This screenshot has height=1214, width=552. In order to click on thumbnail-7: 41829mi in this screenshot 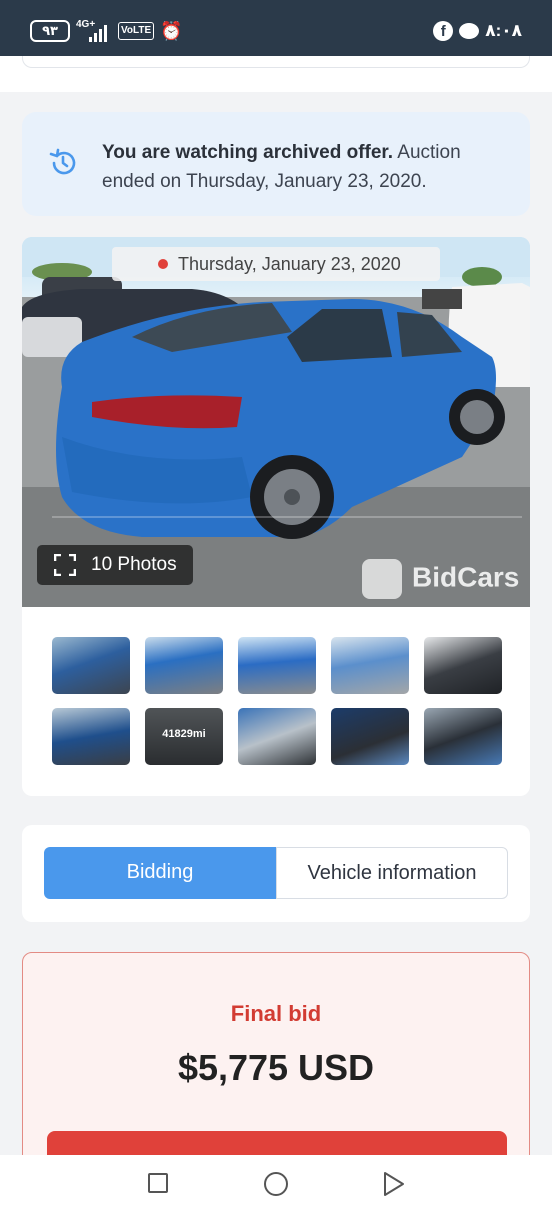, I will do `click(184, 736)`.